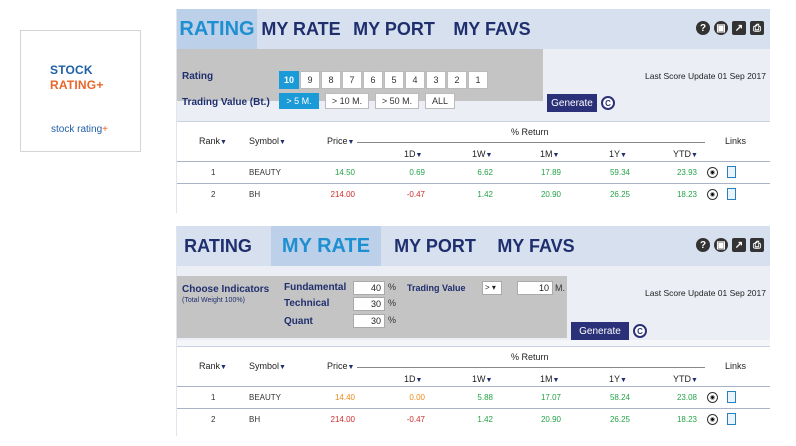 The height and width of the screenshot is (446, 796). What do you see at coordinates (560, 288) in the screenshot?
I see `trading-unit: M.` at bounding box center [560, 288].